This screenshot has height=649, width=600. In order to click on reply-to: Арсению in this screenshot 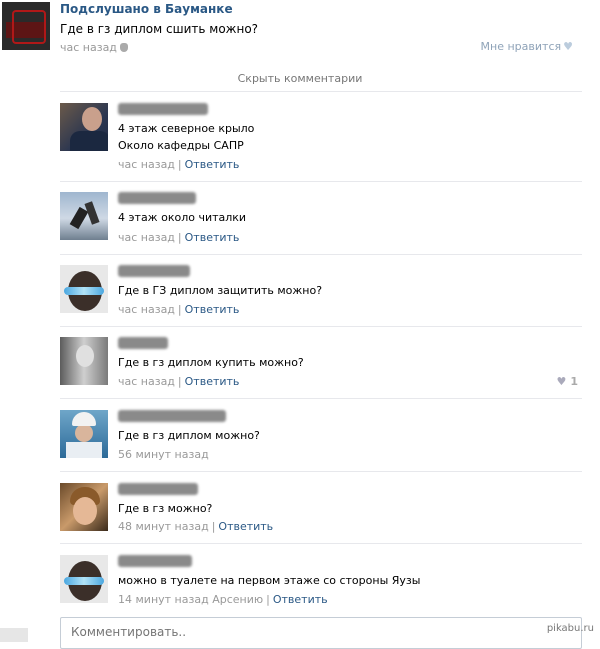, I will do `click(237, 599)`.